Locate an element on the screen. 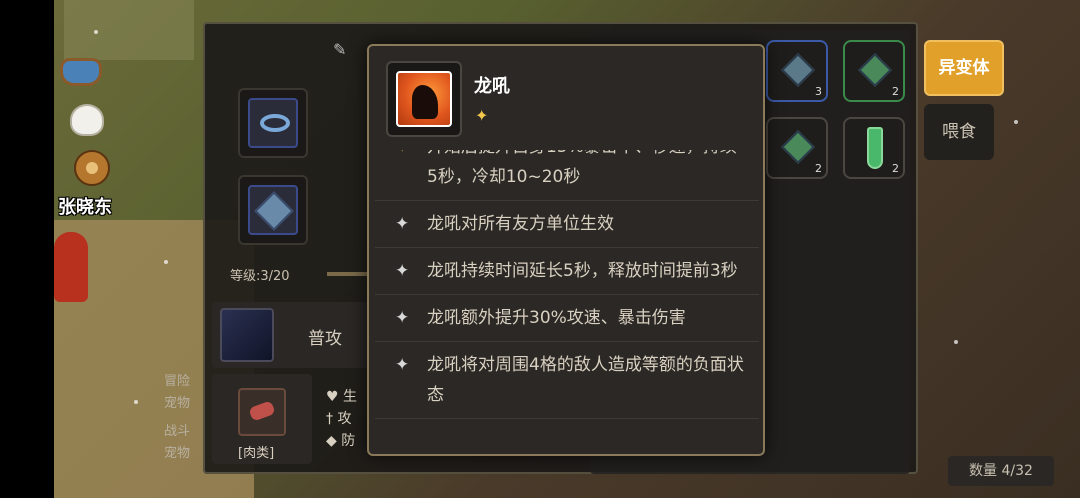  food-type-box: [肉类] is located at coordinates (262, 419).